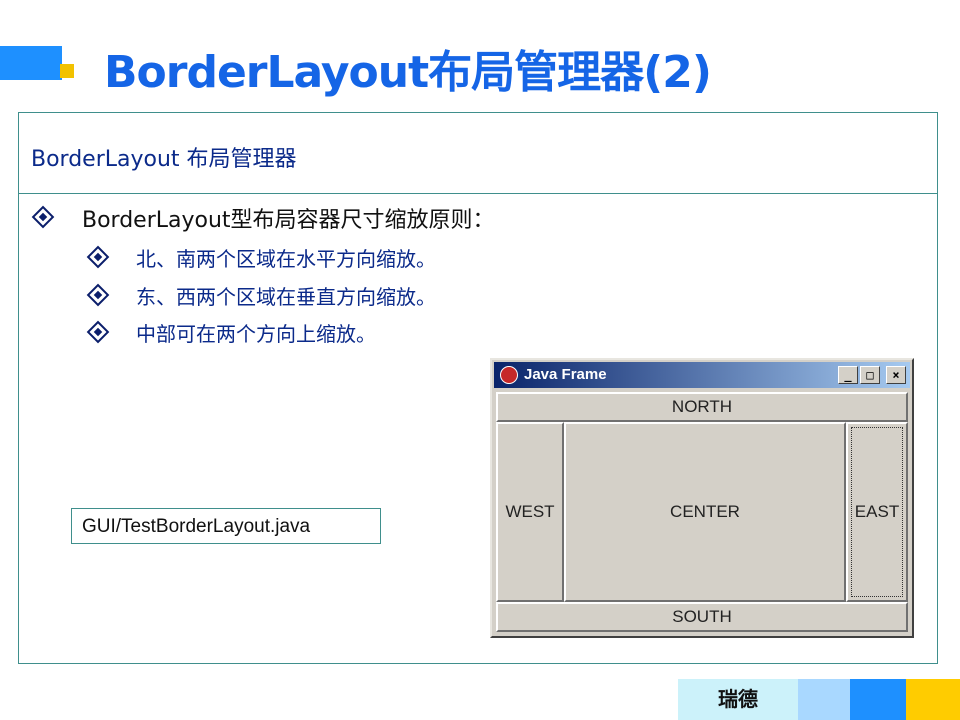  Describe the element at coordinates (705, 512) in the screenshot. I see `center-button: CENTER` at that location.